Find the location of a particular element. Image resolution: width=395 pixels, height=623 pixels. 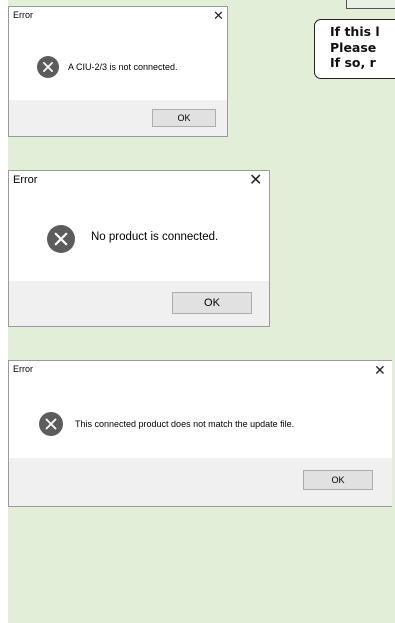

clipped-top-box is located at coordinates (370, 4).